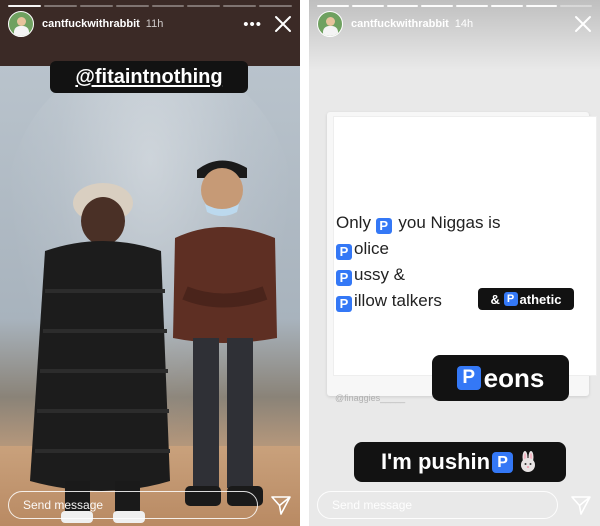  What do you see at coordinates (389, 301) in the screenshot?
I see `tweet-line-4: Pillow talkers` at bounding box center [389, 301].